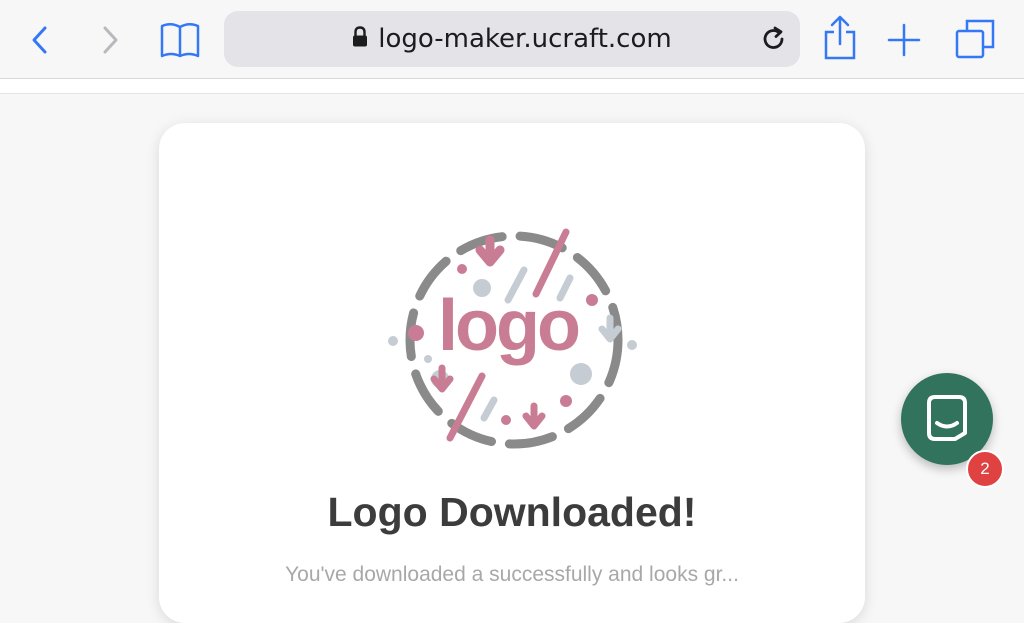  Describe the element at coordinates (773, 37) in the screenshot. I see `reload-icon` at that location.